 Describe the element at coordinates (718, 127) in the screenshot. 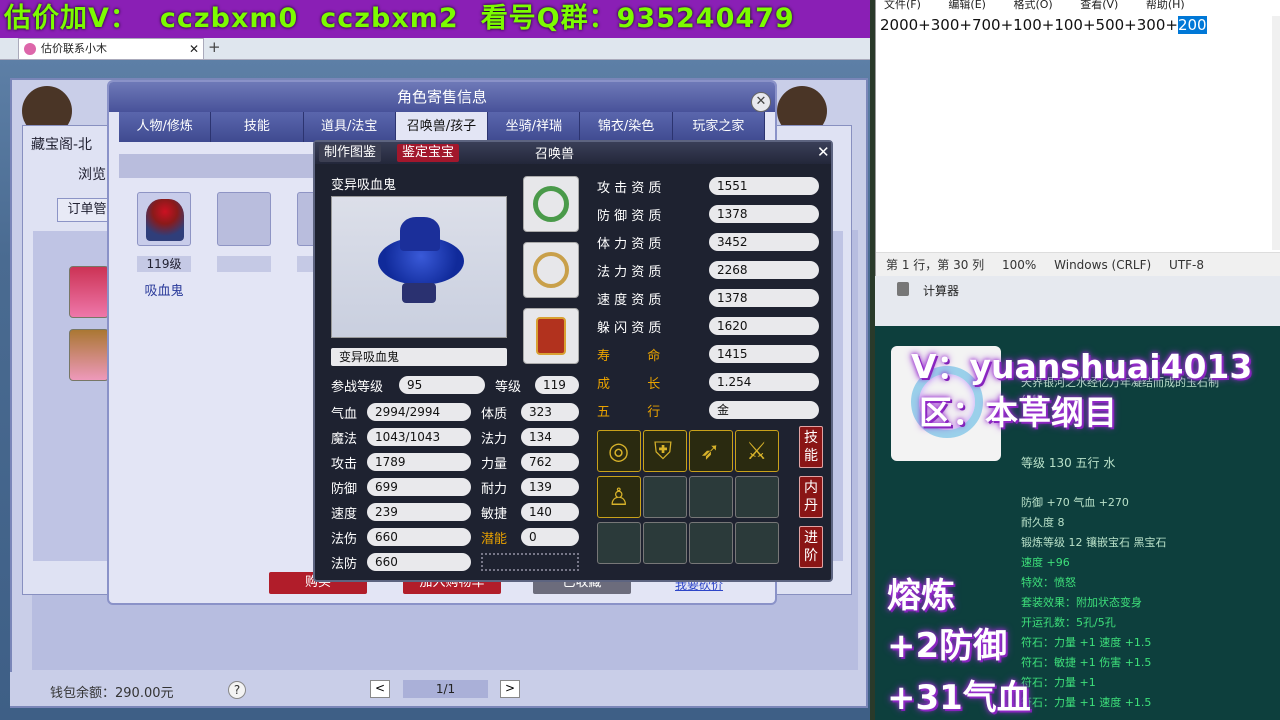

I see `tab-home: 玩家之家` at that location.